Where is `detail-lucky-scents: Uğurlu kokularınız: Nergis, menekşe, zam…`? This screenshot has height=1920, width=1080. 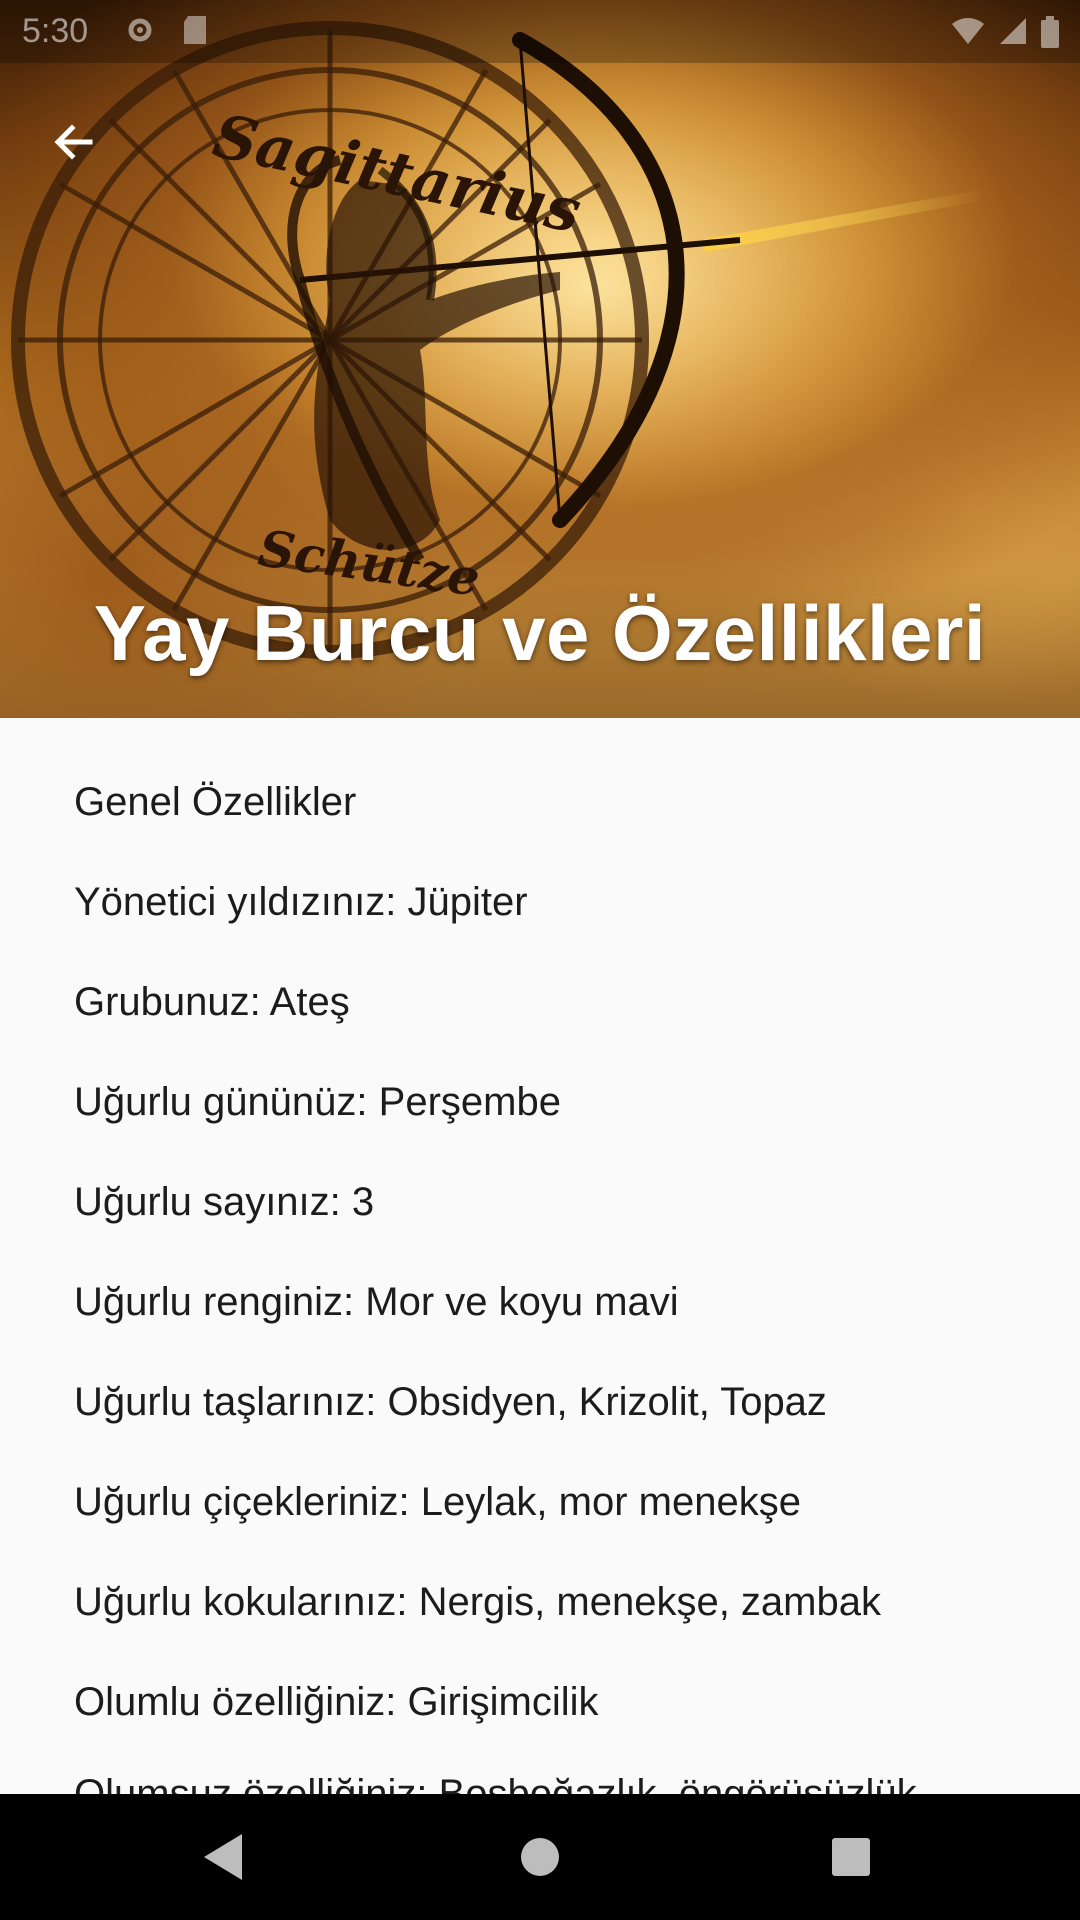
detail-lucky-scents: Uğurlu kokularınız: Nergis, menekşe, zam… is located at coordinates (477, 1602).